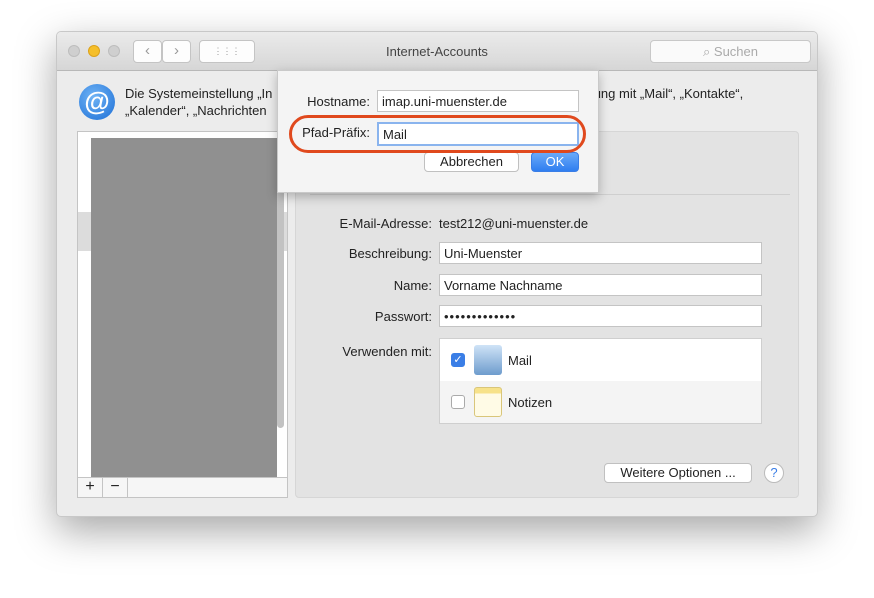 The height and width of the screenshot is (598, 874). Describe the element at coordinates (708, 51) in the screenshot. I see `search-icon: ⌕` at that location.